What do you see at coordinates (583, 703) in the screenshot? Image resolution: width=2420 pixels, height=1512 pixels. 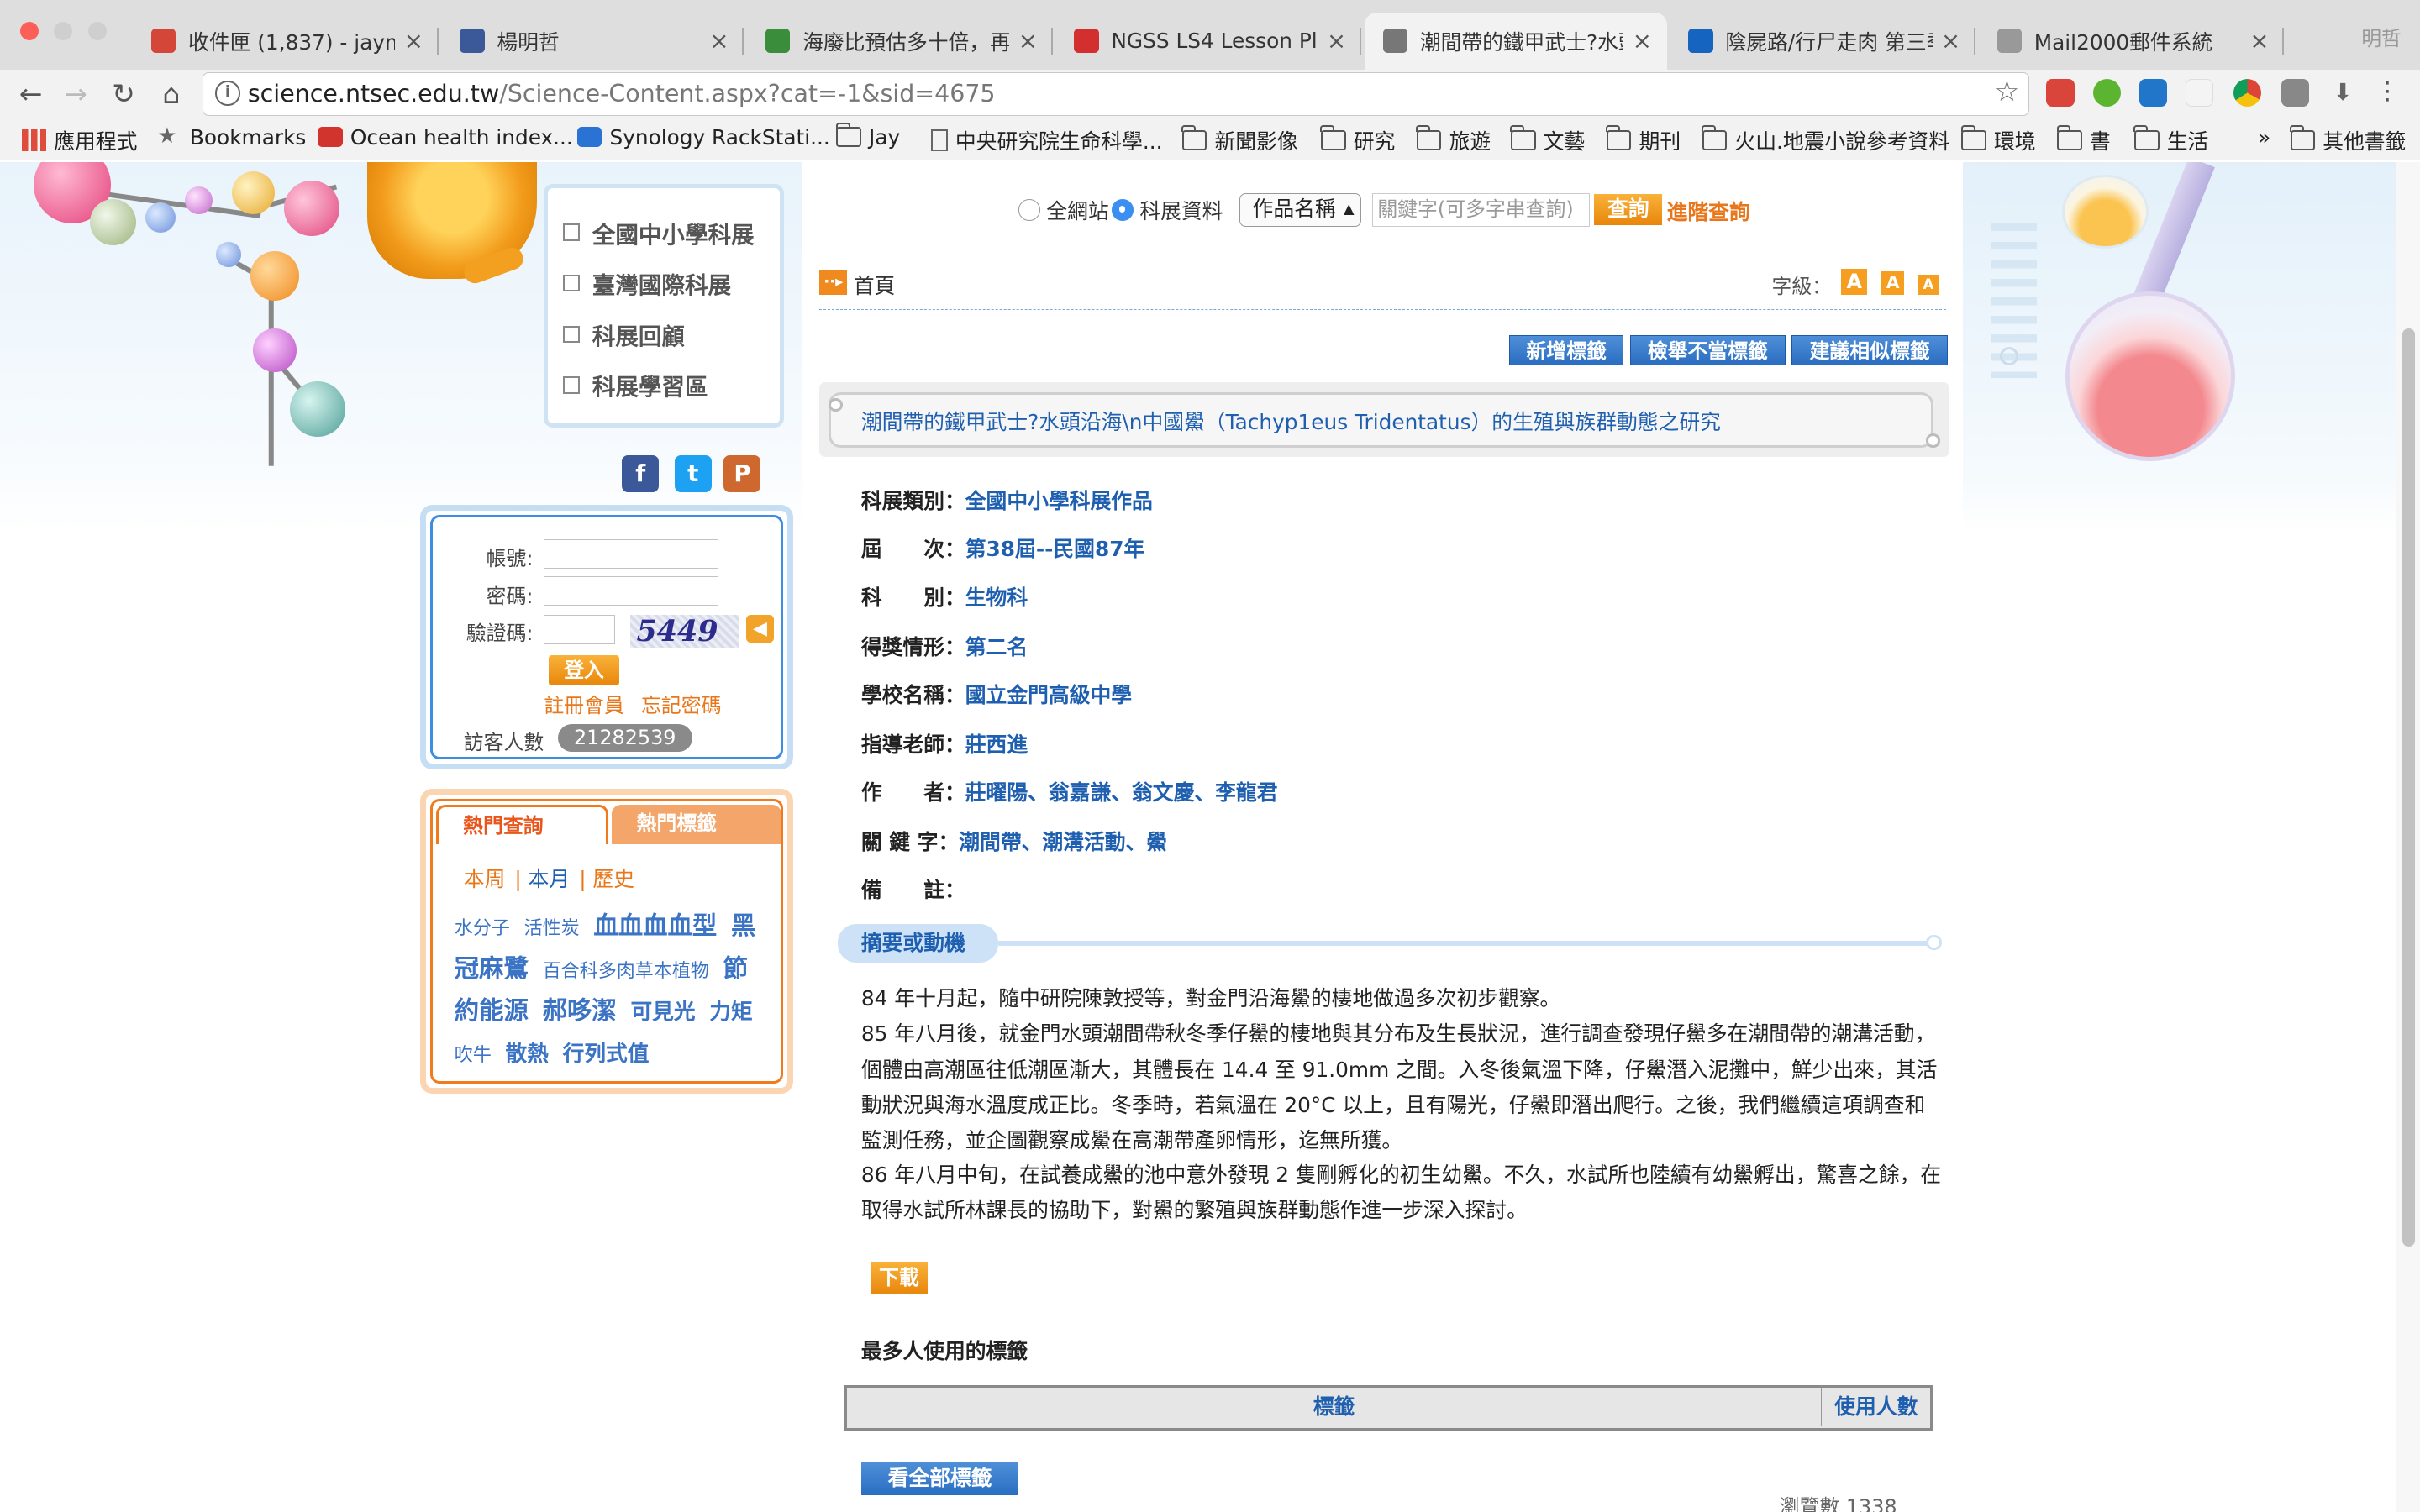 I see `register-link: 註冊會員` at bounding box center [583, 703].